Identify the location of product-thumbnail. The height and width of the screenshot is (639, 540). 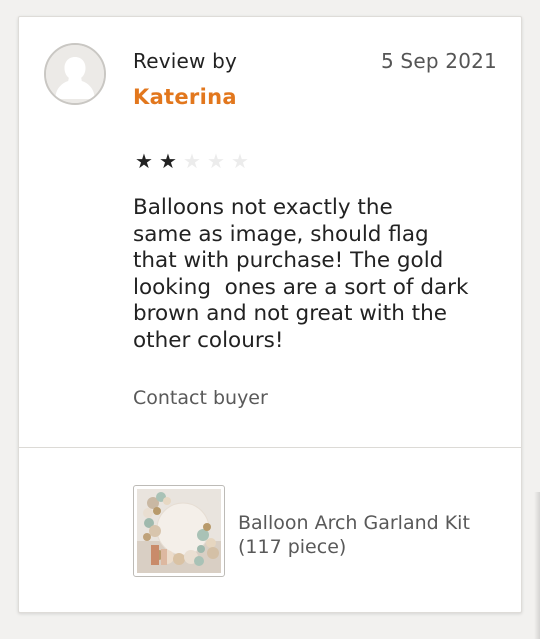
(179, 531).